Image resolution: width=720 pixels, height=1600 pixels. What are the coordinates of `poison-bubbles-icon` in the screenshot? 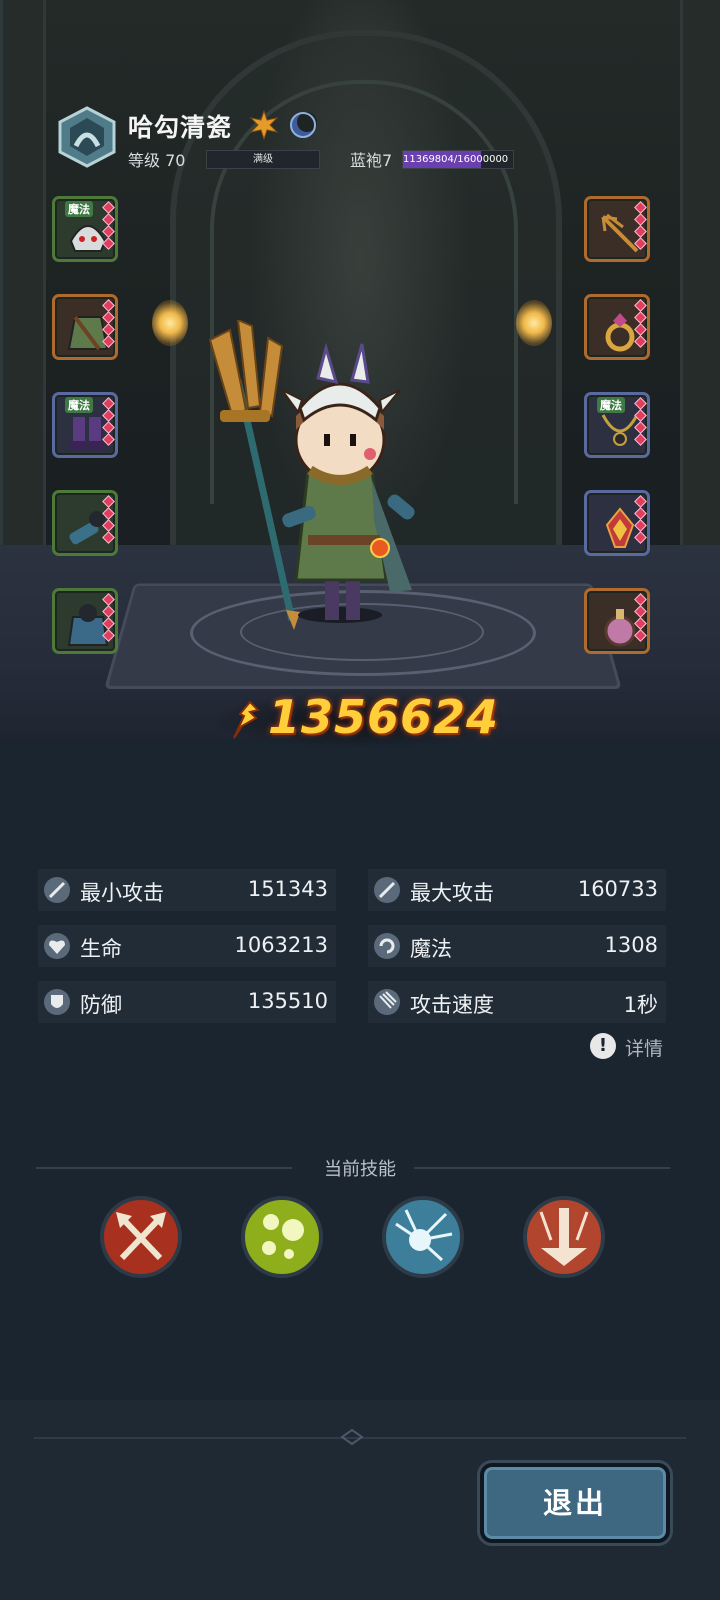 It's located at (283, 1236).